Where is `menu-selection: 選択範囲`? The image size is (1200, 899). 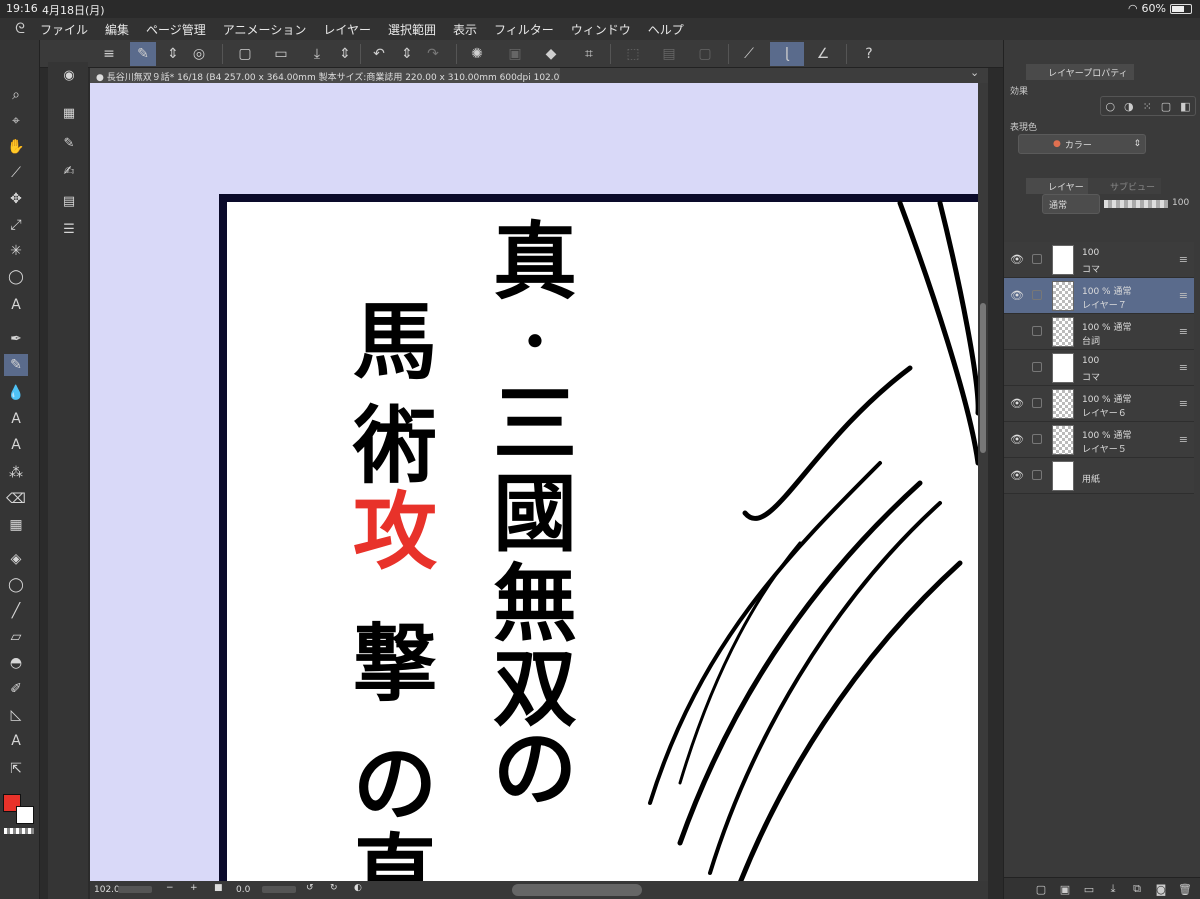 menu-selection: 選択範囲 is located at coordinates (412, 29).